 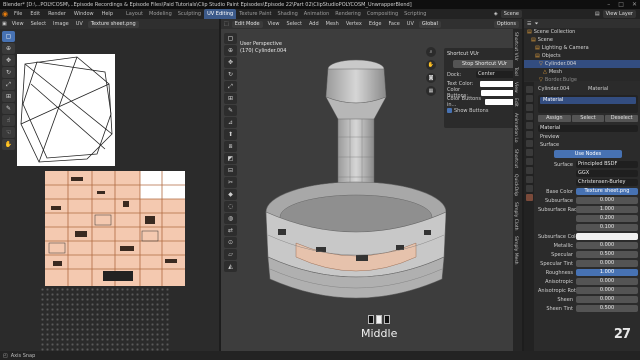 I want to click on viewport-type-icon: ⬚, so click(x=226, y=24).